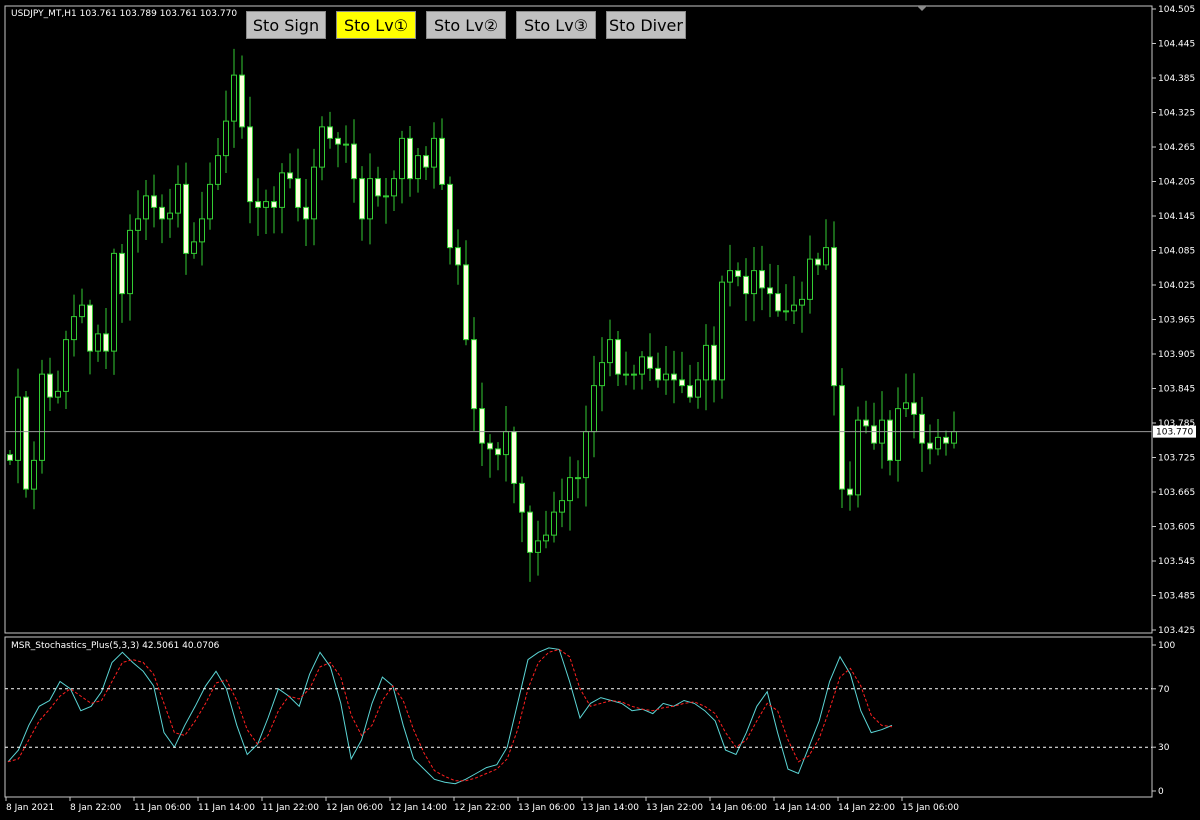 The width and height of the screenshot is (1200, 820). What do you see at coordinates (96, 808) in the screenshot?
I see `time-tick-label: 8 Jan 22:00` at bounding box center [96, 808].